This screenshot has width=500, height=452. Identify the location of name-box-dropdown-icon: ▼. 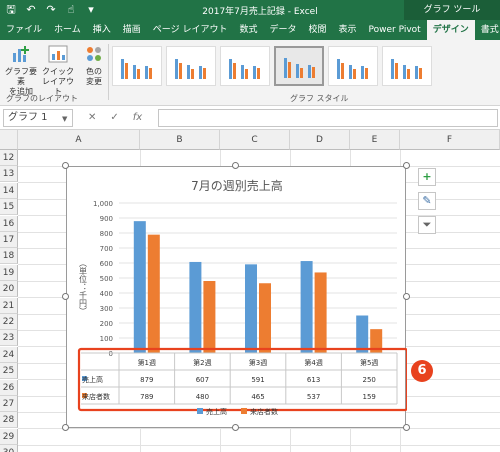
(64, 119).